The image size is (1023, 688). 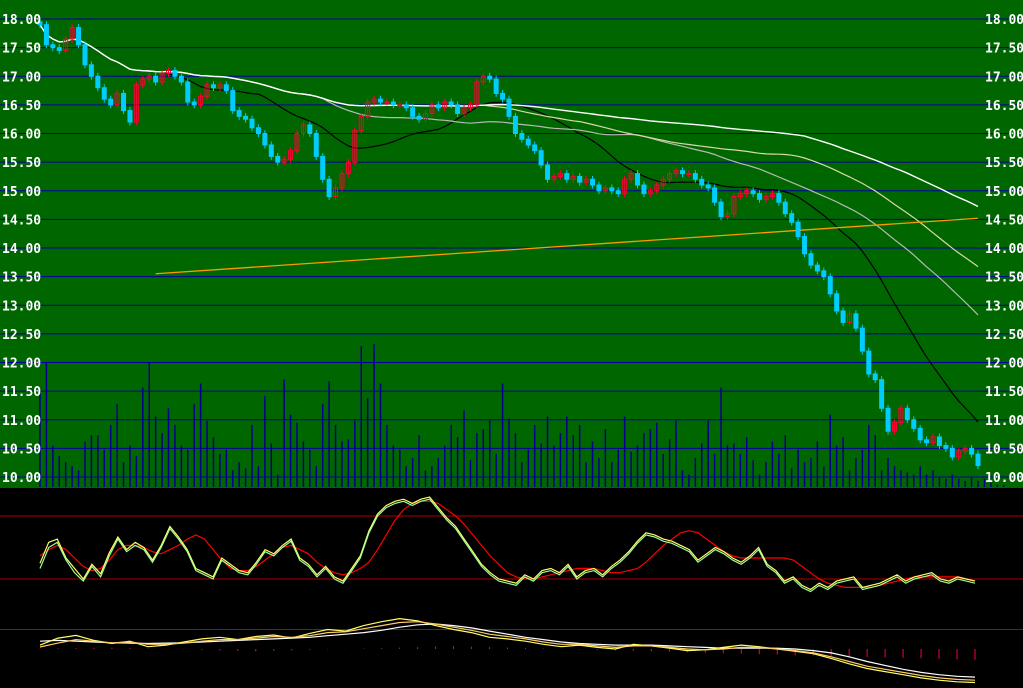 What do you see at coordinates (21, 364) in the screenshot?
I see `y-tick-label-left: 12.00` at bounding box center [21, 364].